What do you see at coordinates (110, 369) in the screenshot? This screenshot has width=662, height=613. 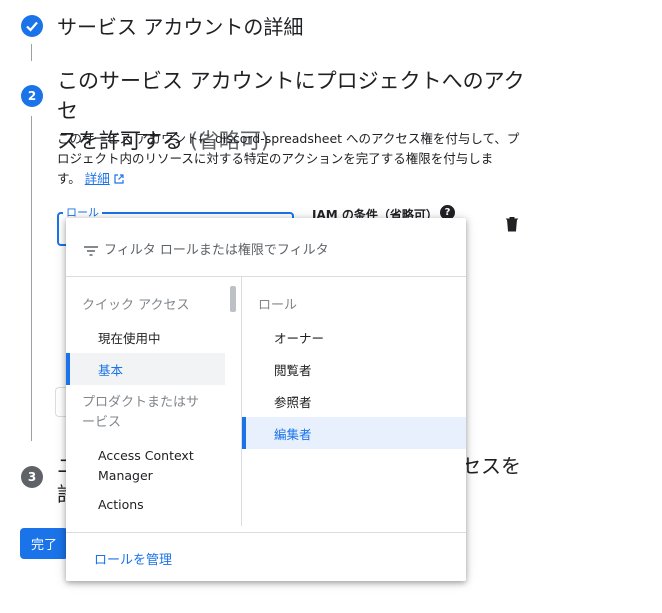 I see `category-item-basic: 基本` at bounding box center [110, 369].